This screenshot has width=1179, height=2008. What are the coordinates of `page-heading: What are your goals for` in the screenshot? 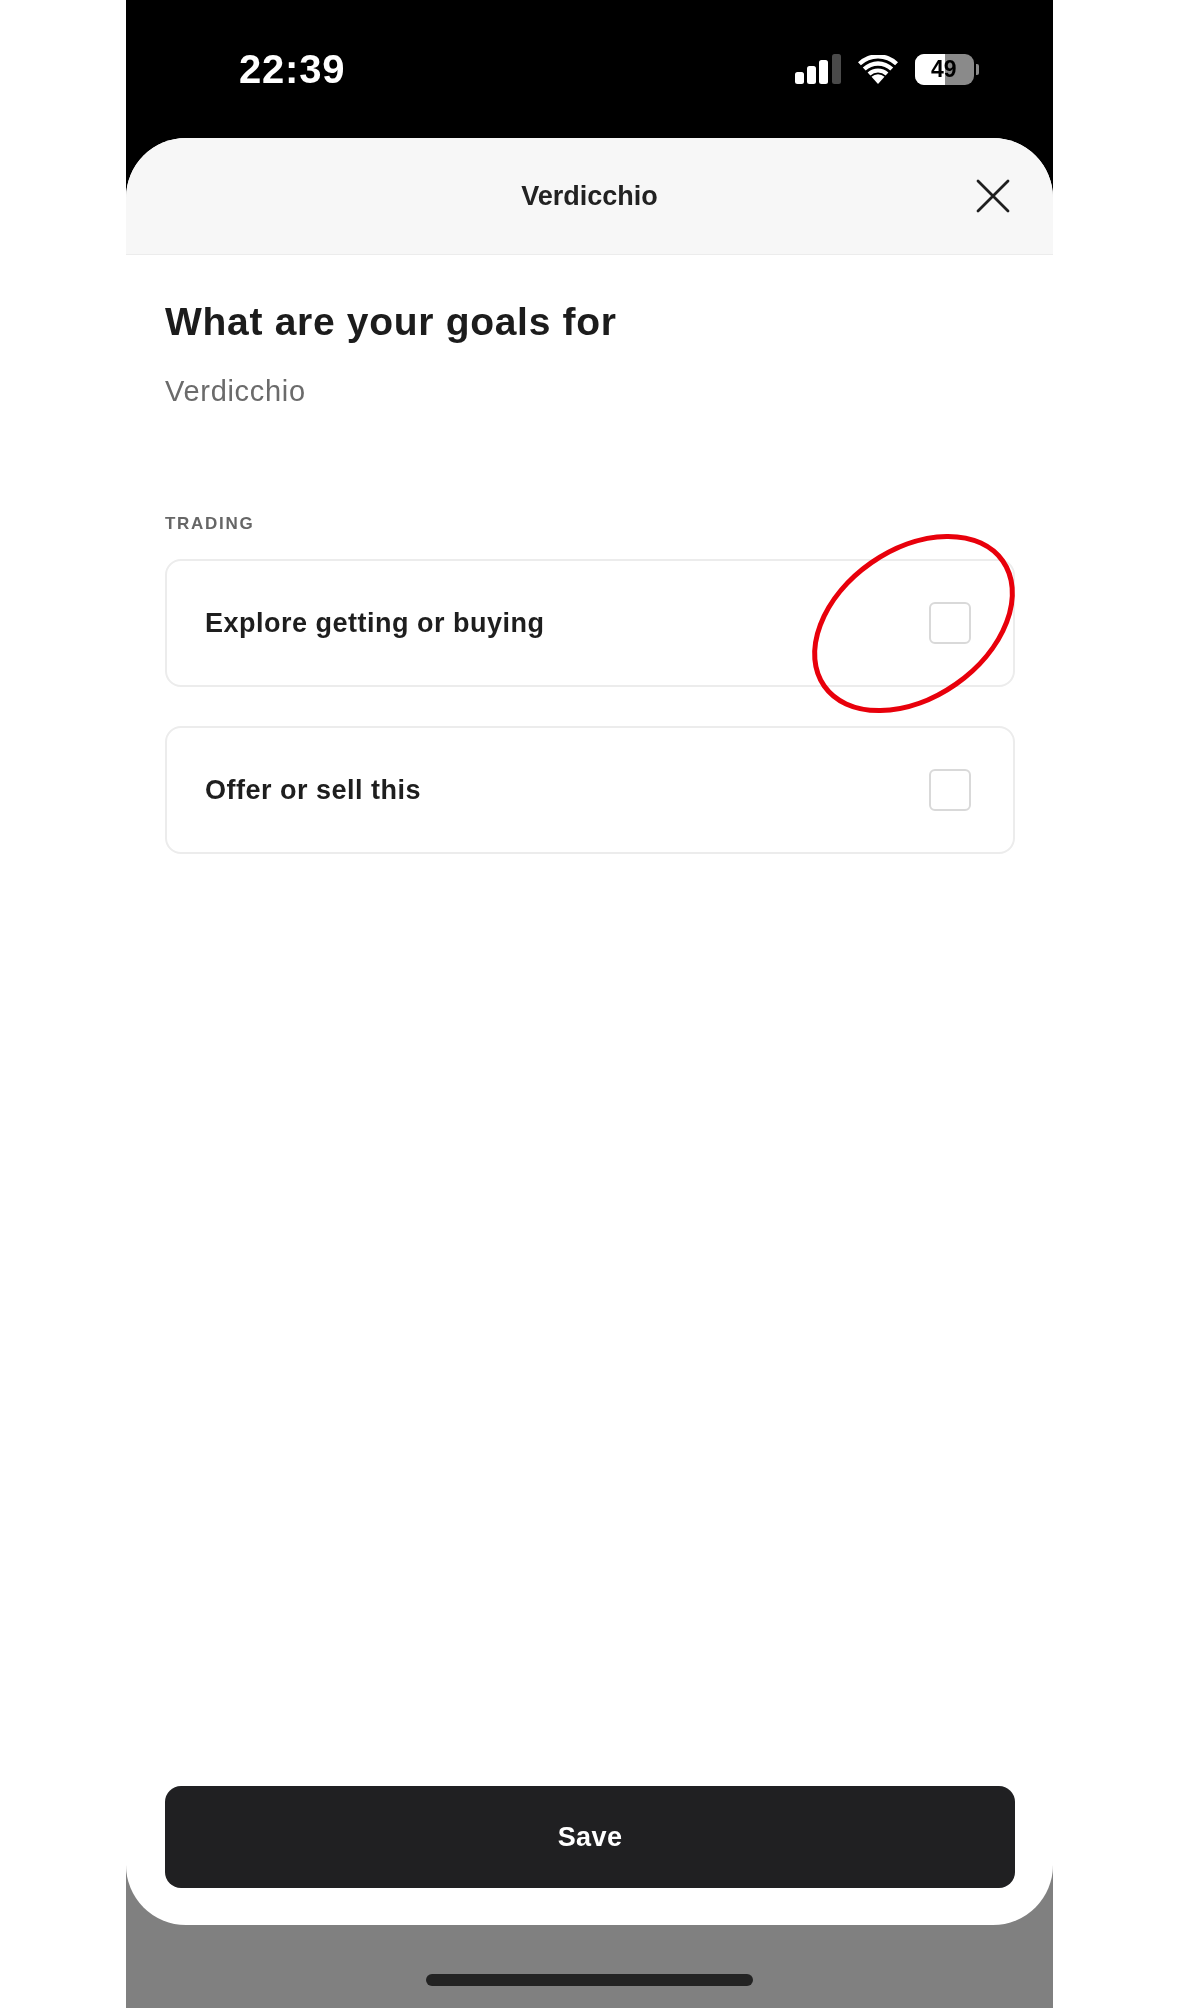 It's located at (391, 322).